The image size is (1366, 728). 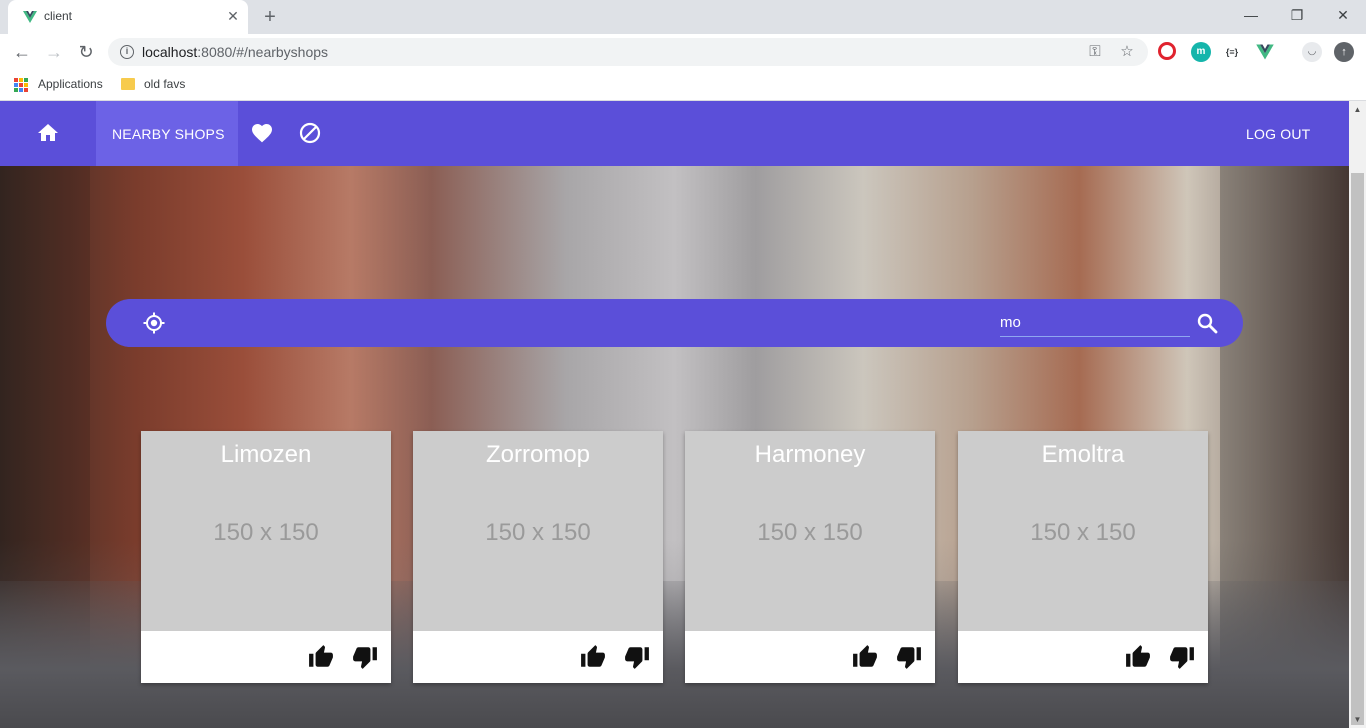 What do you see at coordinates (628, 52) in the screenshot?
I see `address-bar: i localhost:8080/#/nearbyshops ⚿ ☆` at bounding box center [628, 52].